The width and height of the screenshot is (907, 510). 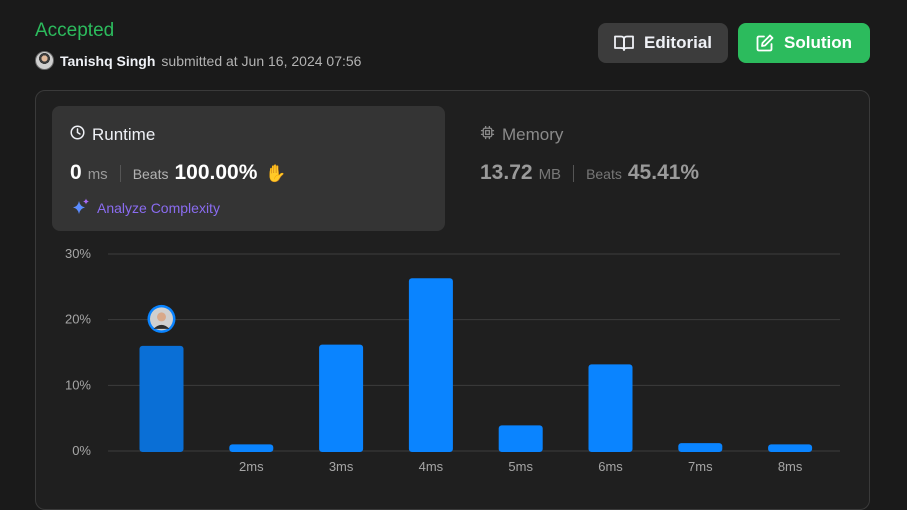 I want to click on x-tick-label: 6ms, so click(x=610, y=466).